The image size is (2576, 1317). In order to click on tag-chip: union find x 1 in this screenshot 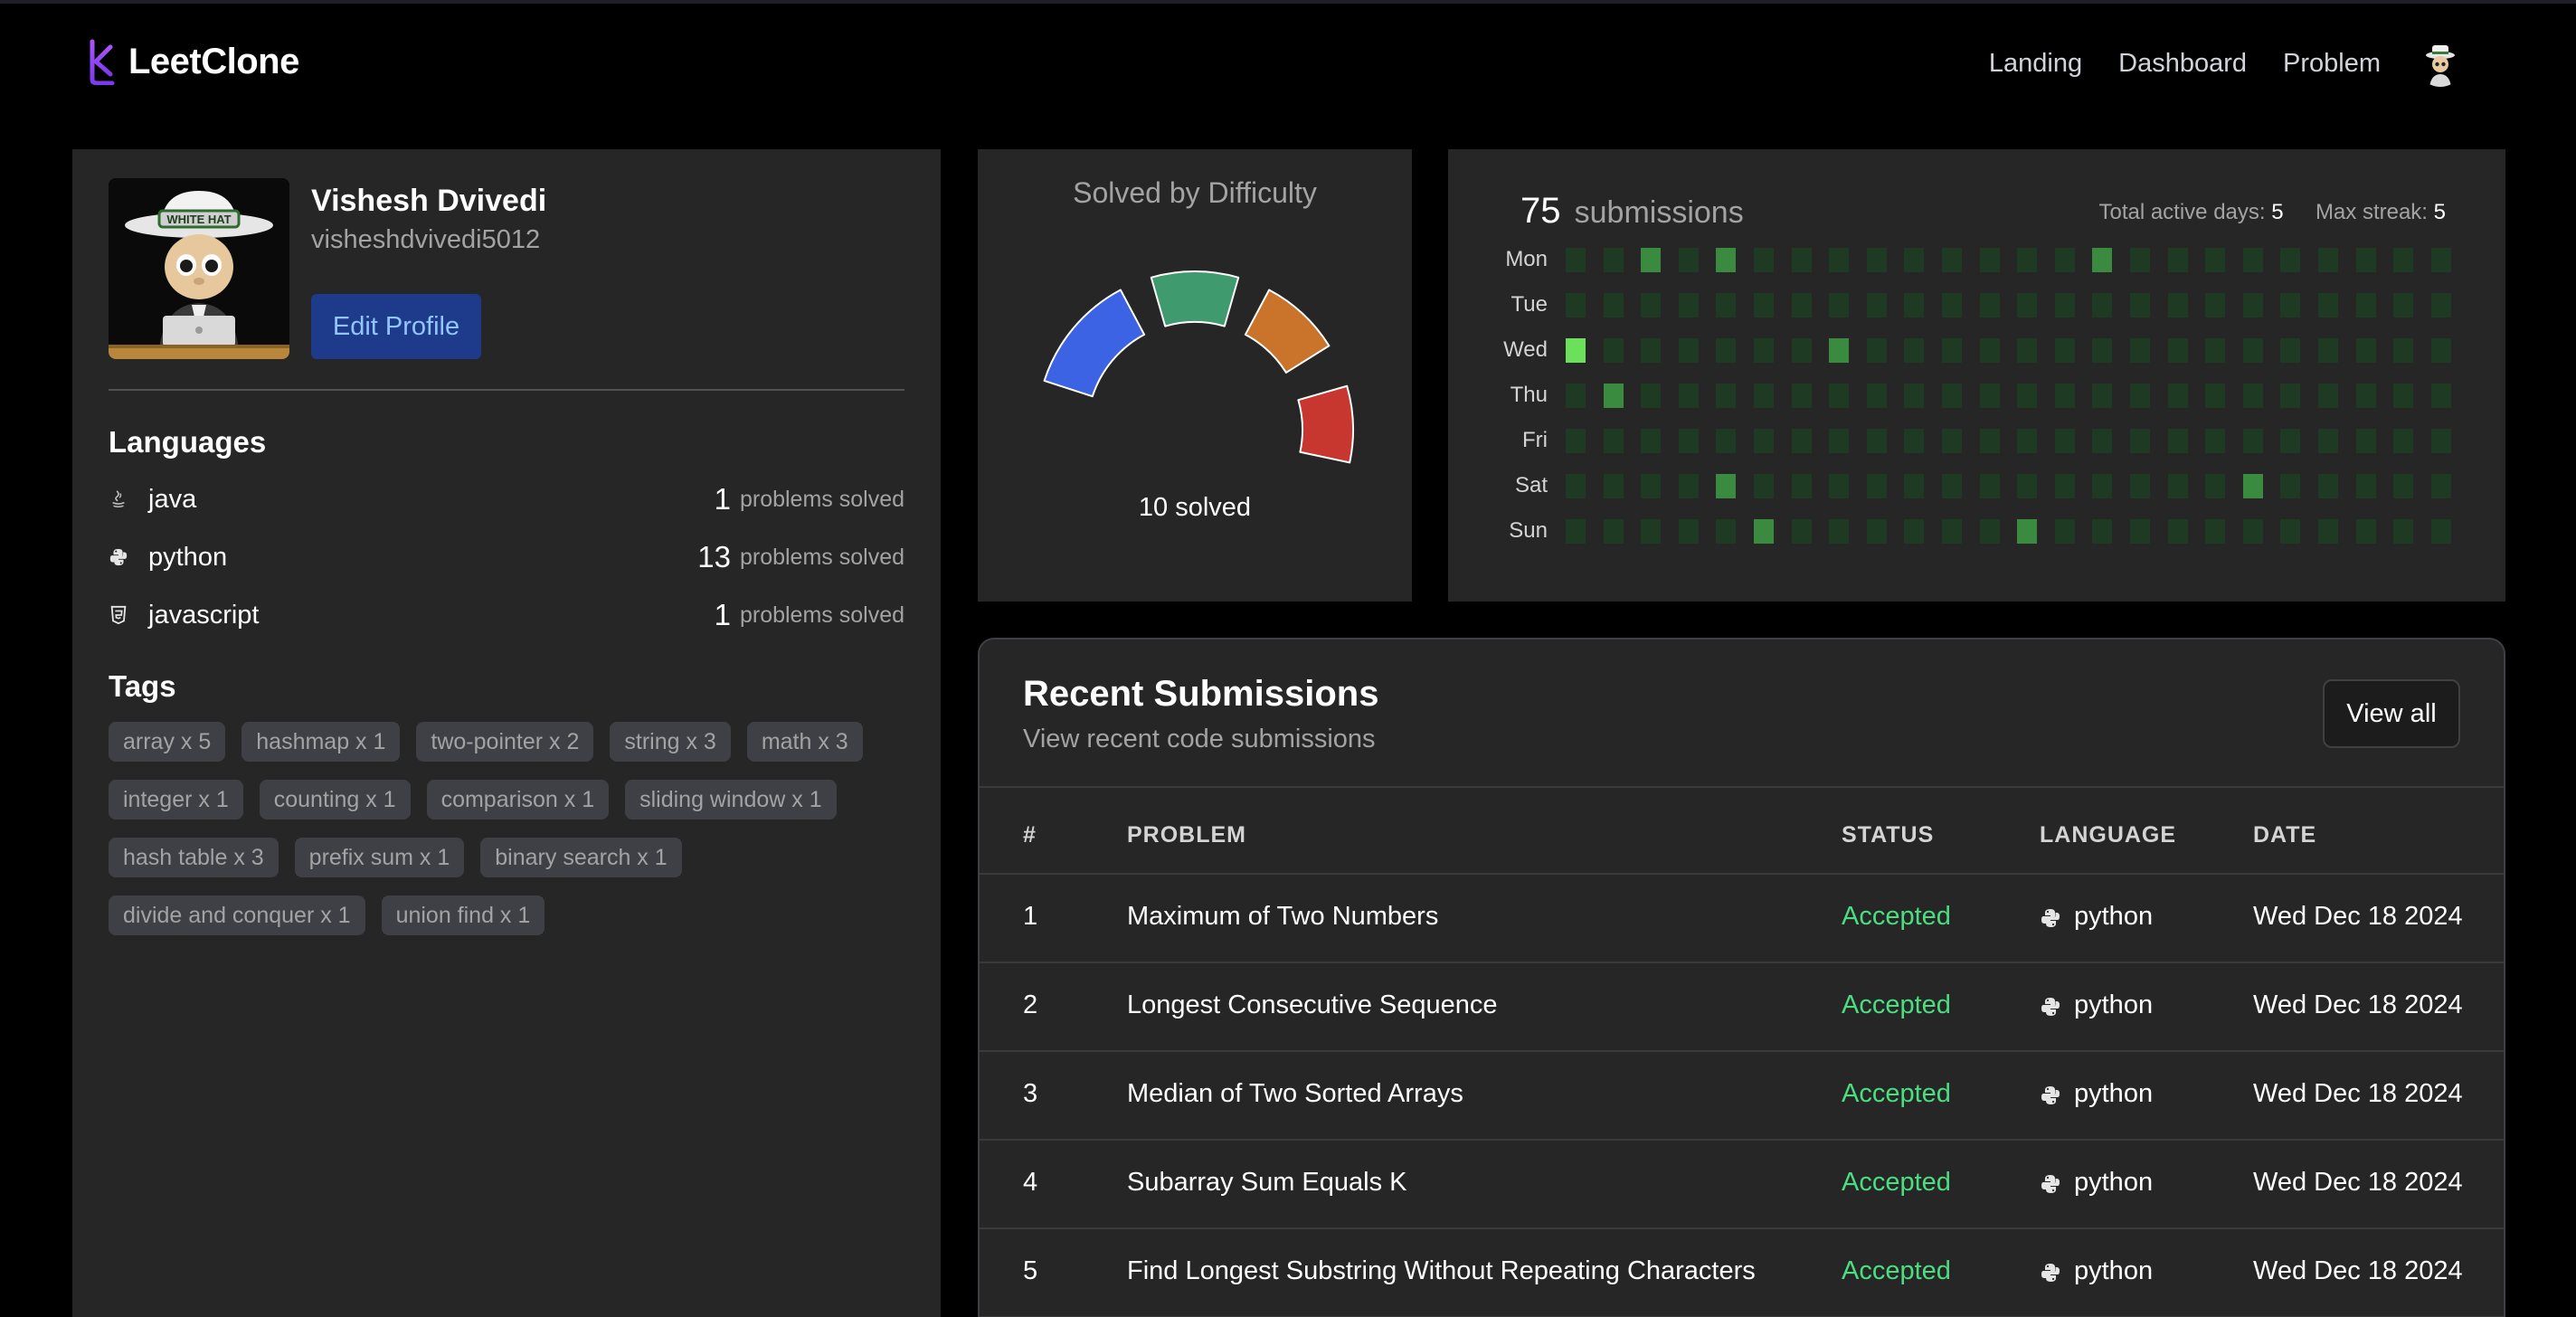, I will do `click(463, 915)`.